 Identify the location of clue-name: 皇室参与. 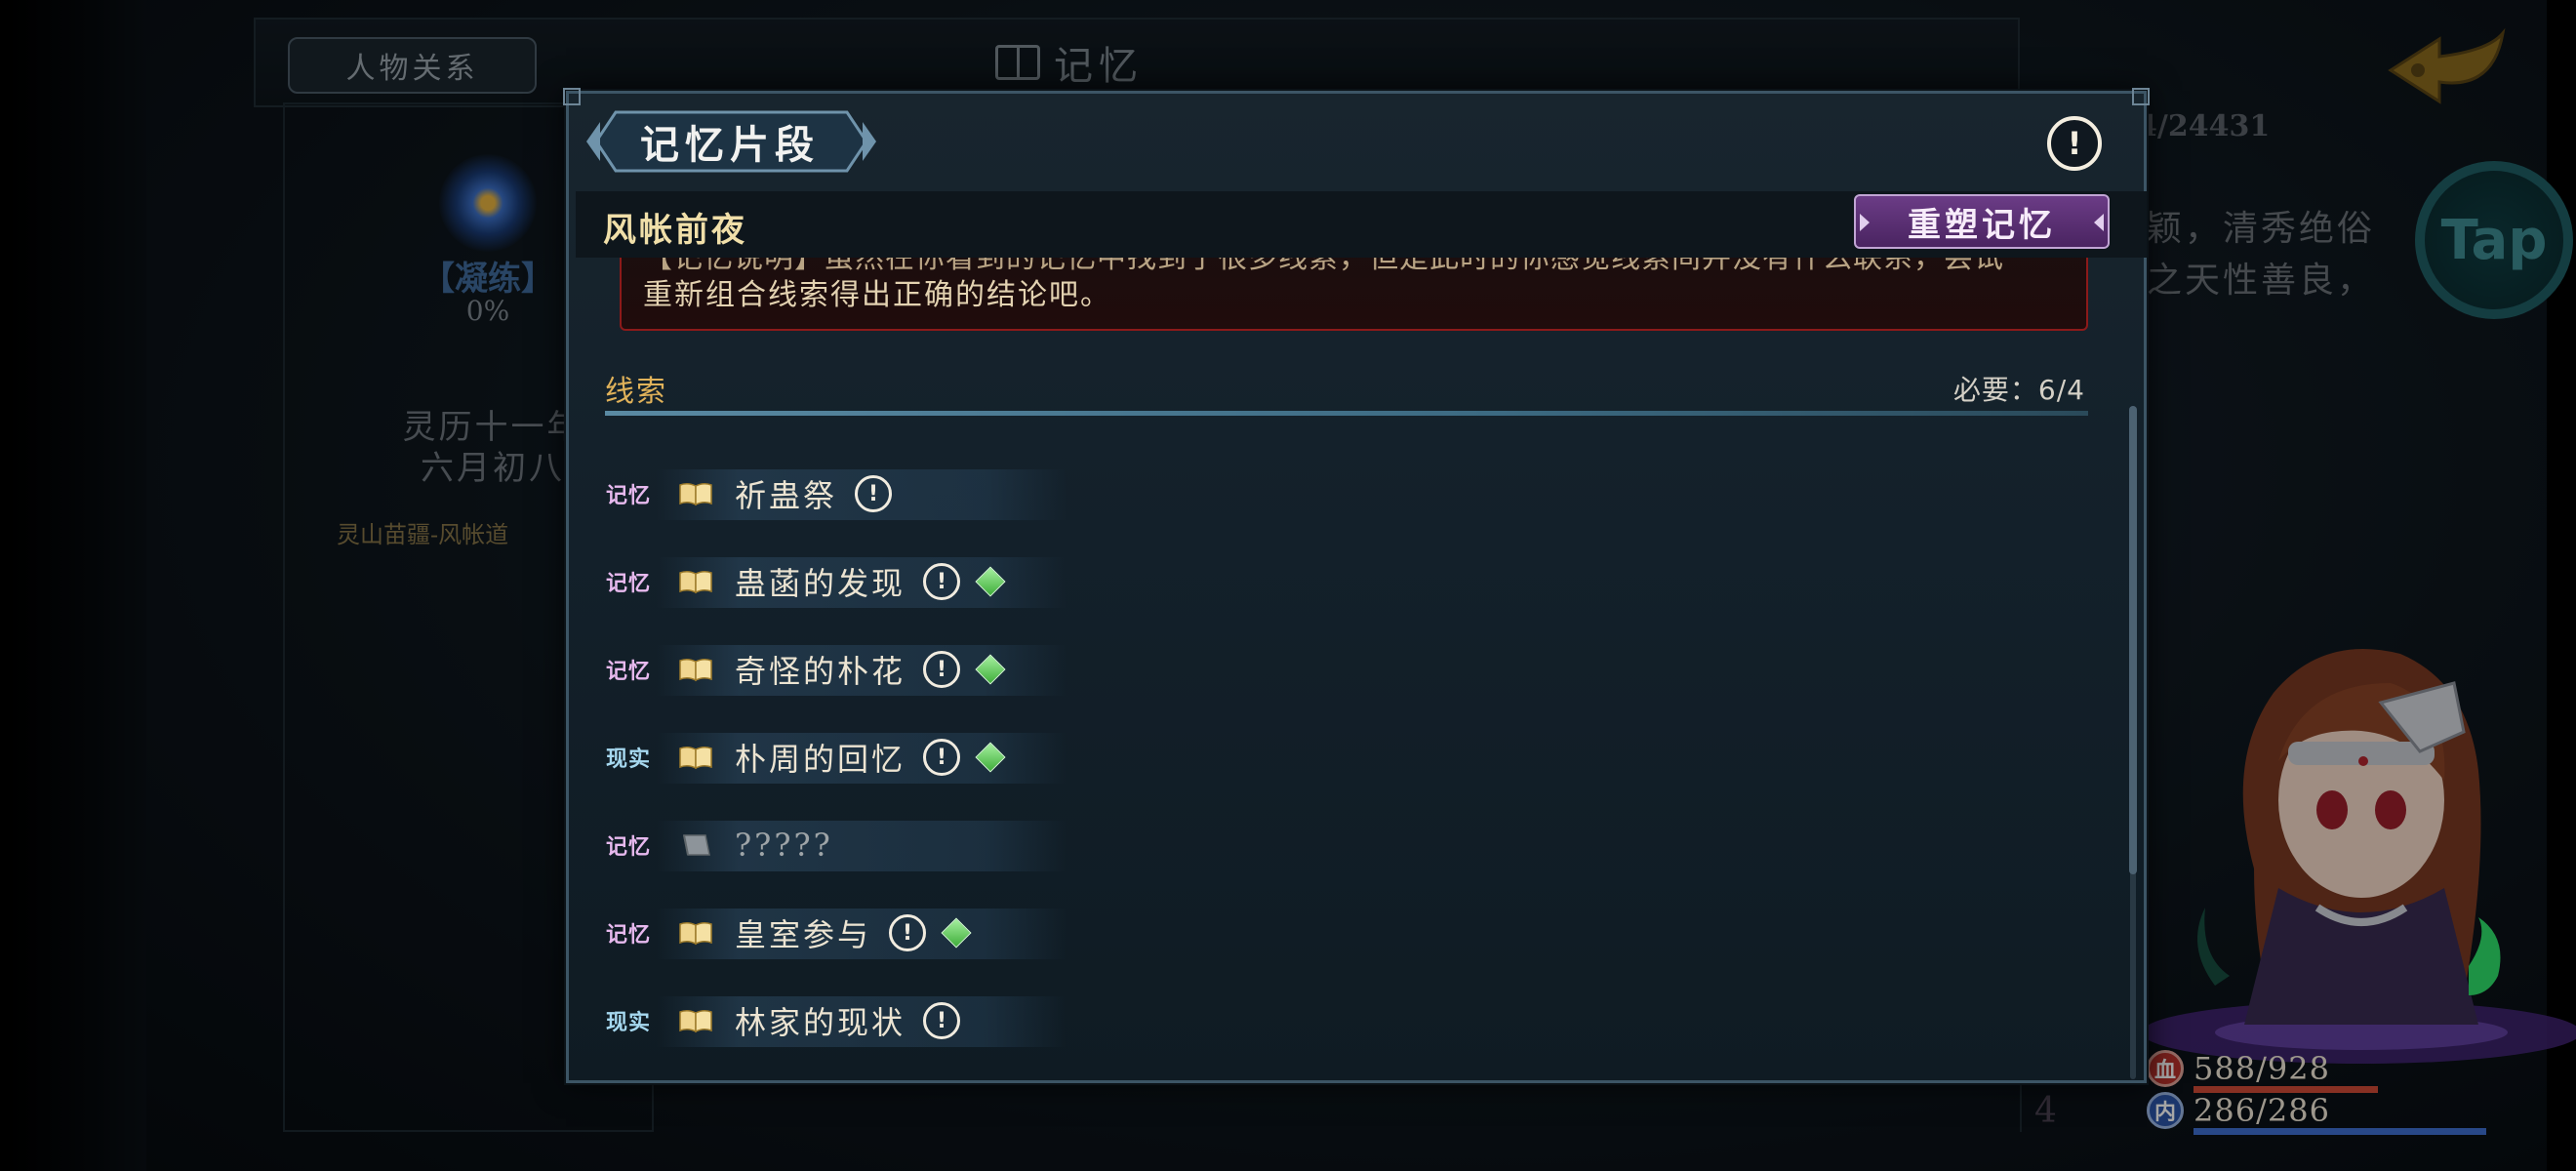
(803, 934).